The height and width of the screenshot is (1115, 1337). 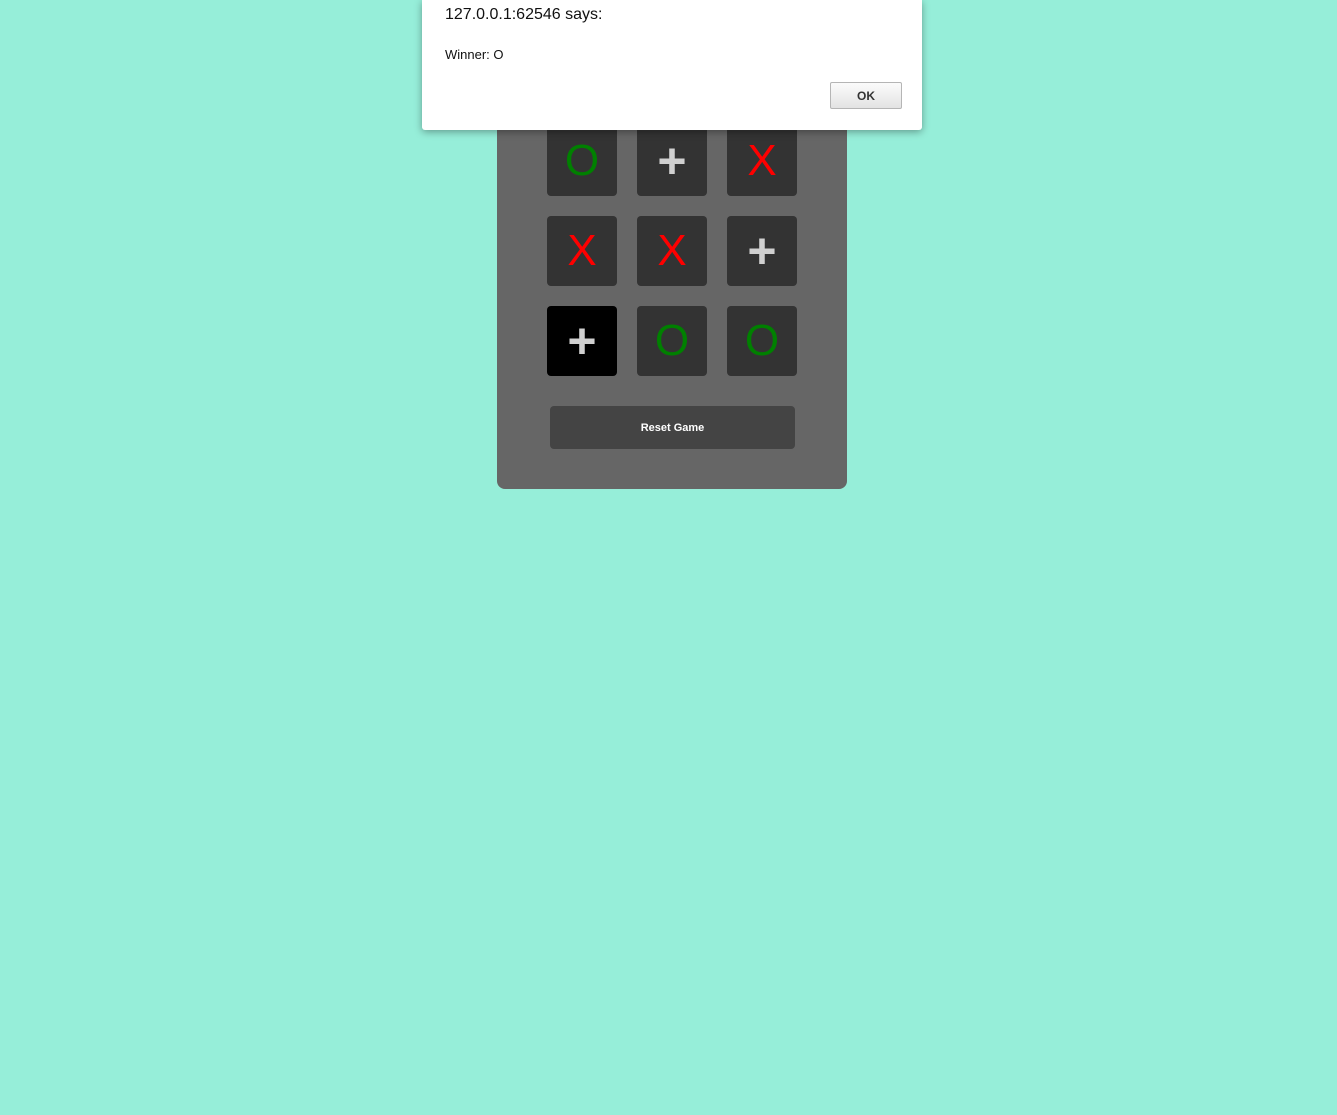 What do you see at coordinates (672, 161) in the screenshot?
I see `board-cell-r1c2: +` at bounding box center [672, 161].